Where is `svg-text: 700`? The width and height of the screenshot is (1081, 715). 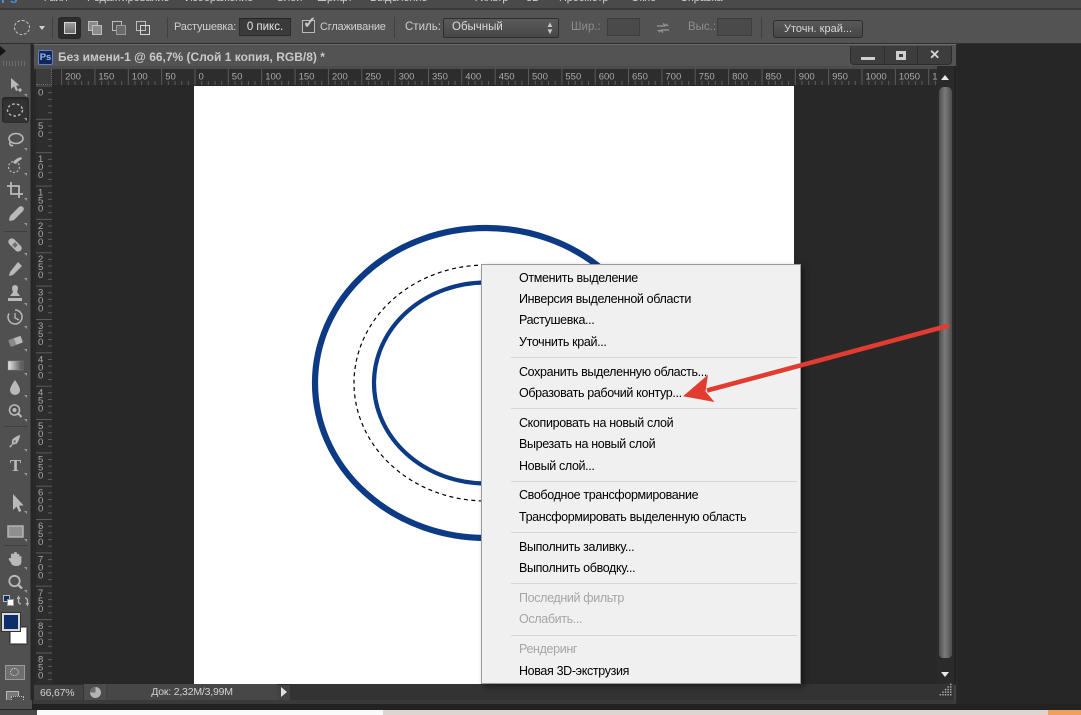 svg-text: 700 is located at coordinates (673, 77).